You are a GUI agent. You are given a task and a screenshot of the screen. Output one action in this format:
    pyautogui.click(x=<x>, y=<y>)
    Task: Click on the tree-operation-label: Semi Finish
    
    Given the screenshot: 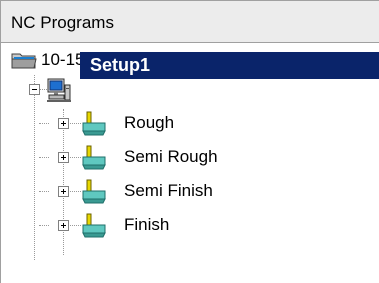 What is the action you would take?
    pyautogui.click(x=168, y=190)
    